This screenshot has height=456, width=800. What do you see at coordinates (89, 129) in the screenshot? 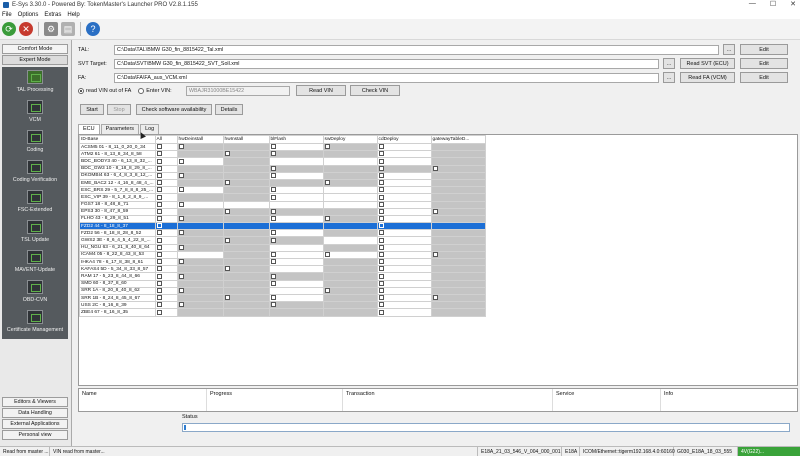
I see `tab-ecu: ECU` at bounding box center [89, 129].